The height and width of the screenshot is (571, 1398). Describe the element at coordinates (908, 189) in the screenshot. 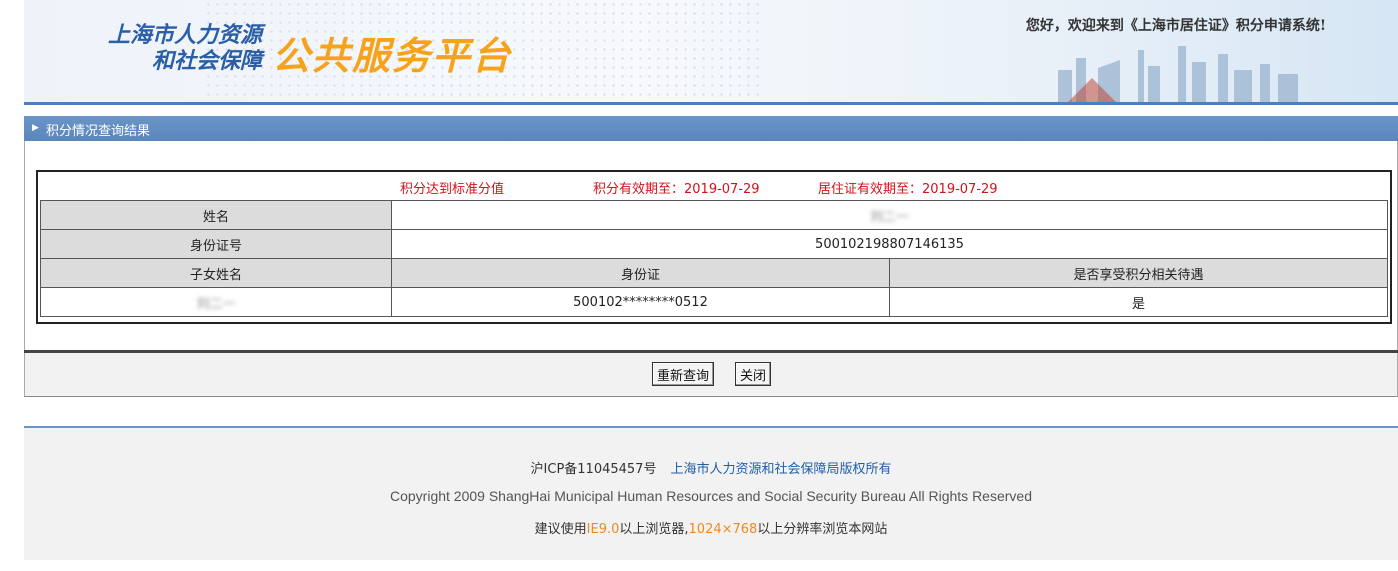

I see `status-permit-valid: 居住证有效期至：2019-07-29` at that location.